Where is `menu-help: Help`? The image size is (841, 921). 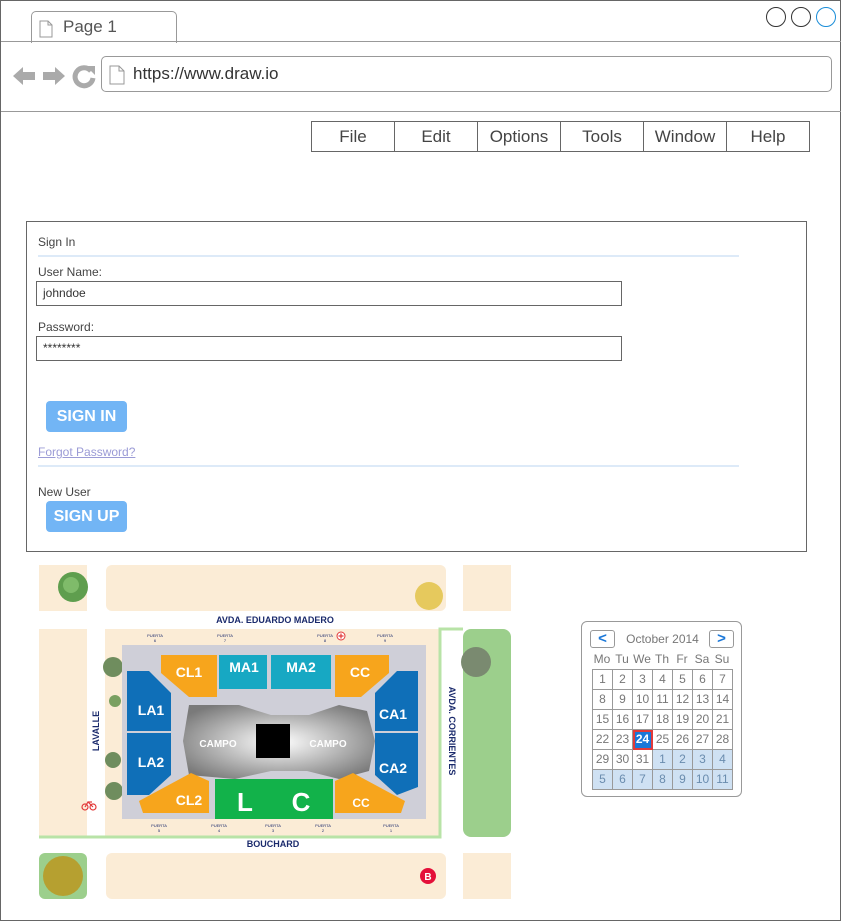
menu-help: Help is located at coordinates (768, 136).